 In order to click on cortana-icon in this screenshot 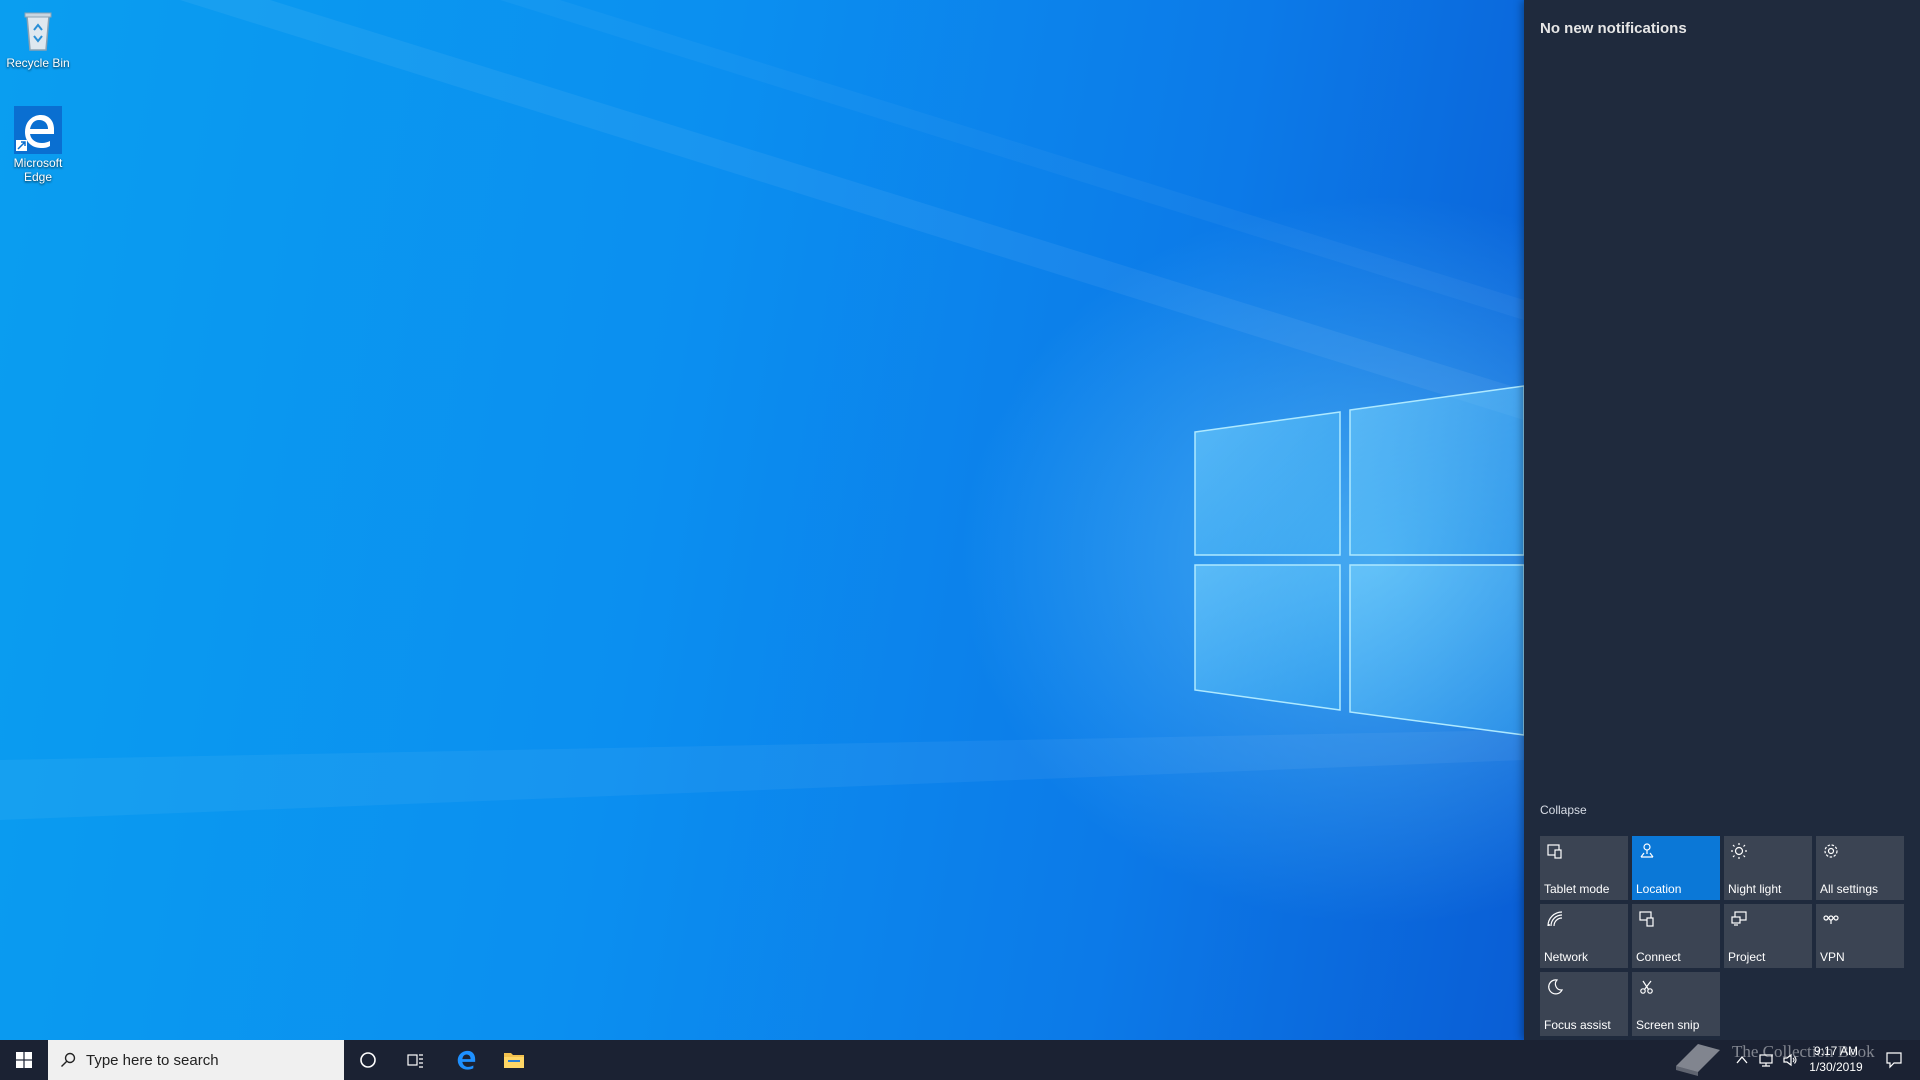, I will do `click(368, 1060)`.